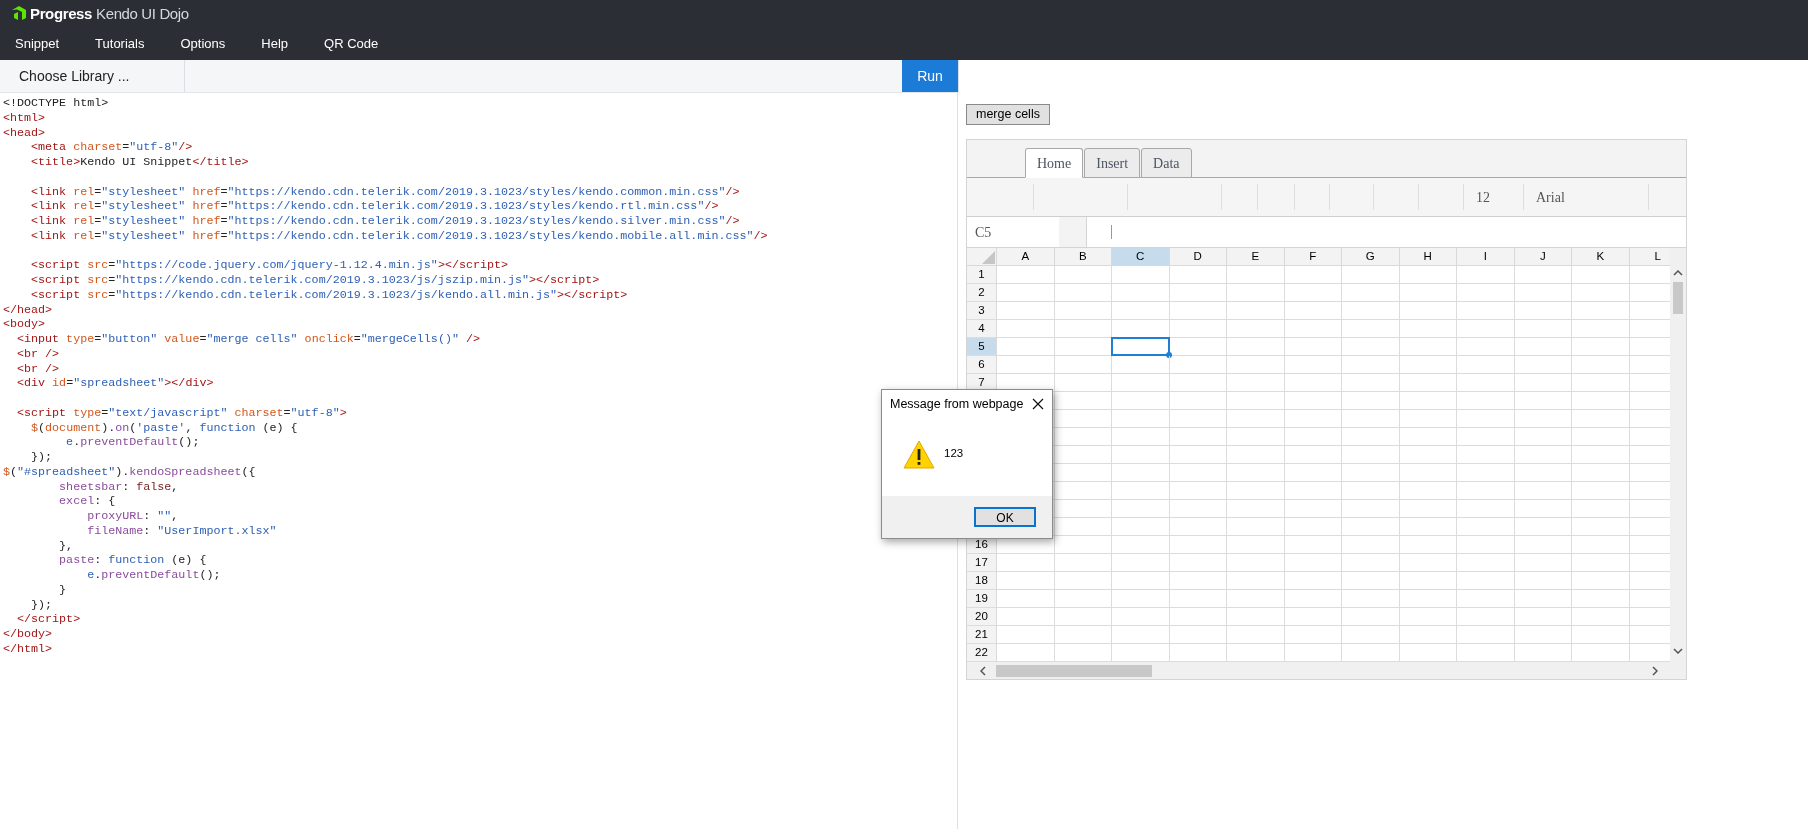 This screenshot has height=829, width=1808. Describe the element at coordinates (1112, 163) in the screenshot. I see `tab: Insert` at that location.